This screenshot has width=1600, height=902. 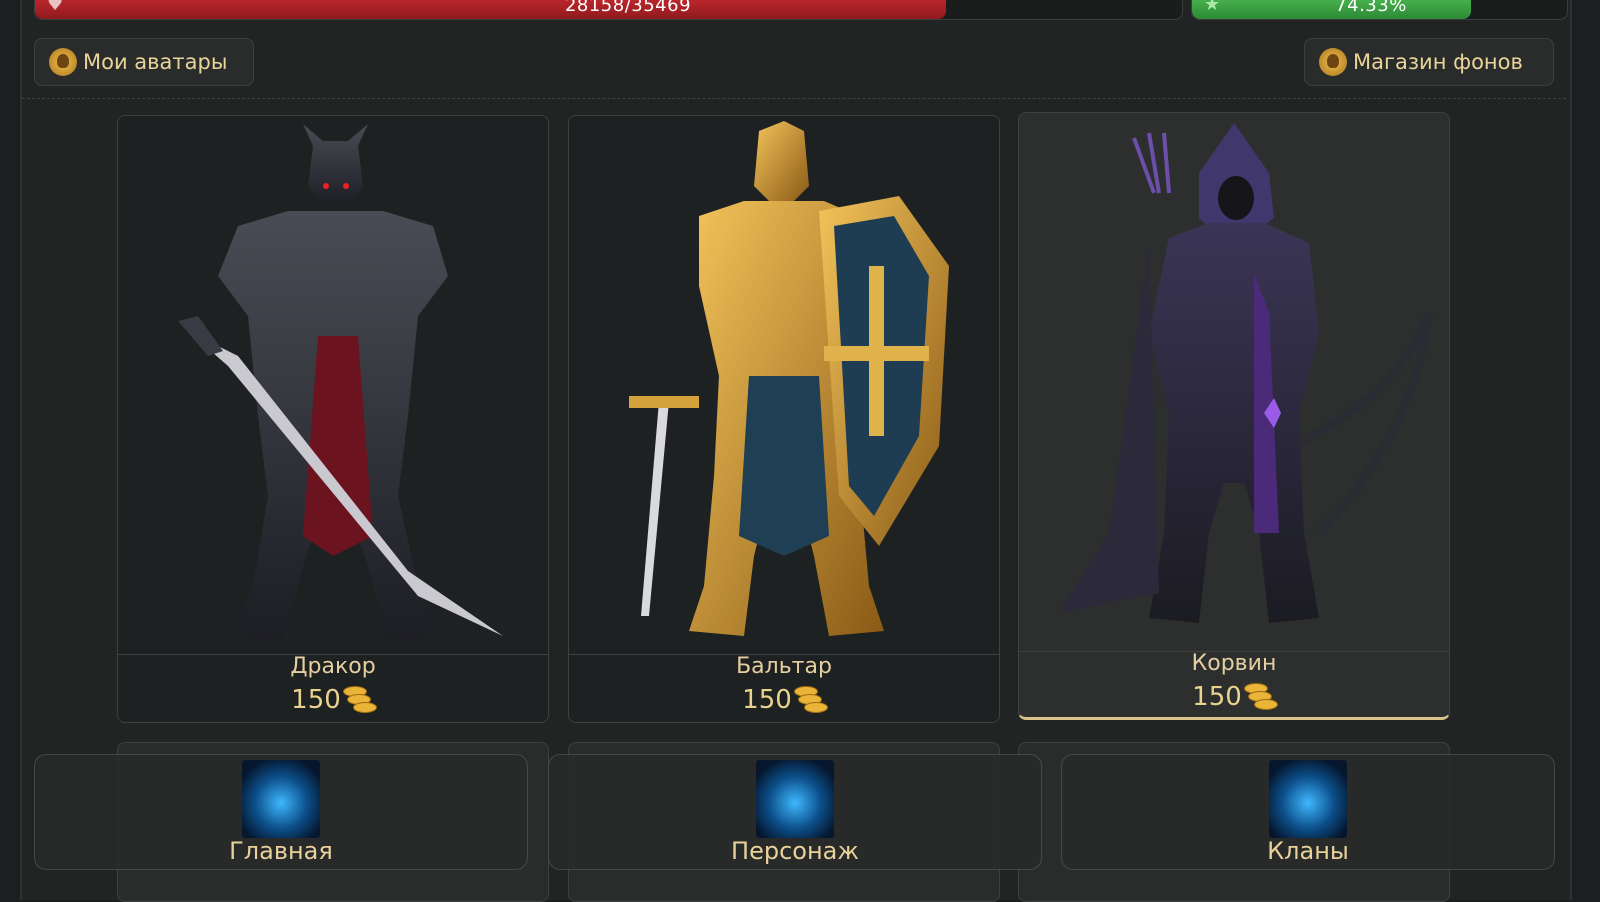 What do you see at coordinates (1308, 851) in the screenshot?
I see `nav-label: Кланы` at bounding box center [1308, 851].